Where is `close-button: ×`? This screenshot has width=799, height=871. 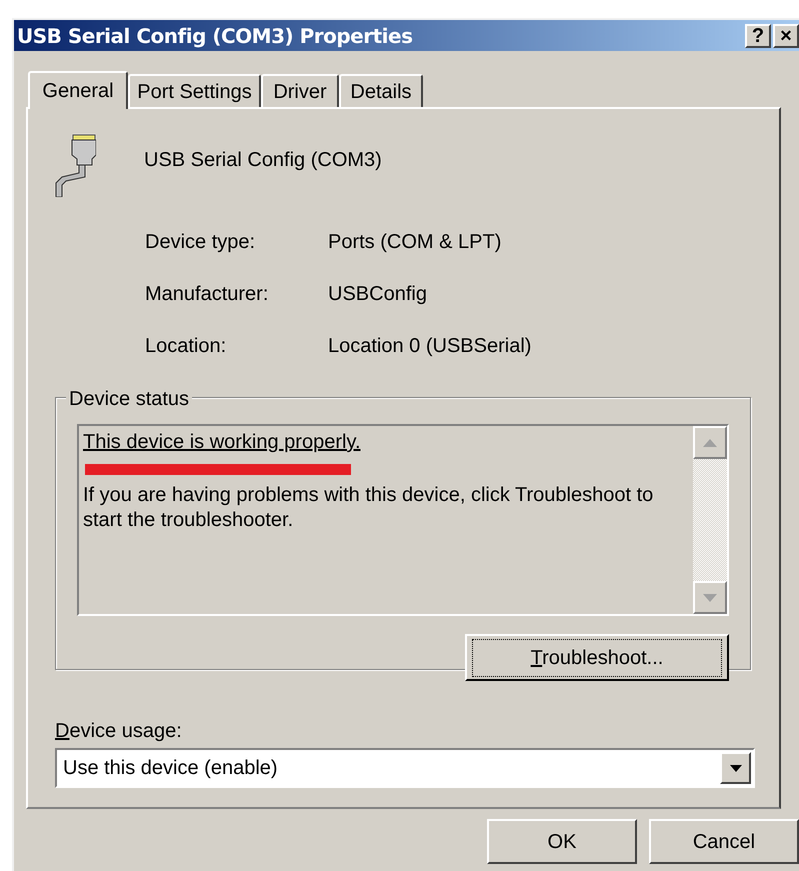
close-button: × is located at coordinates (786, 36).